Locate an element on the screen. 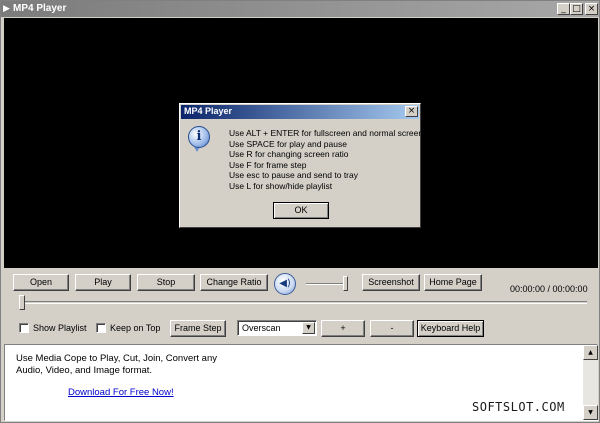  watermark: SOFTSLOT.COM is located at coordinates (518, 407).